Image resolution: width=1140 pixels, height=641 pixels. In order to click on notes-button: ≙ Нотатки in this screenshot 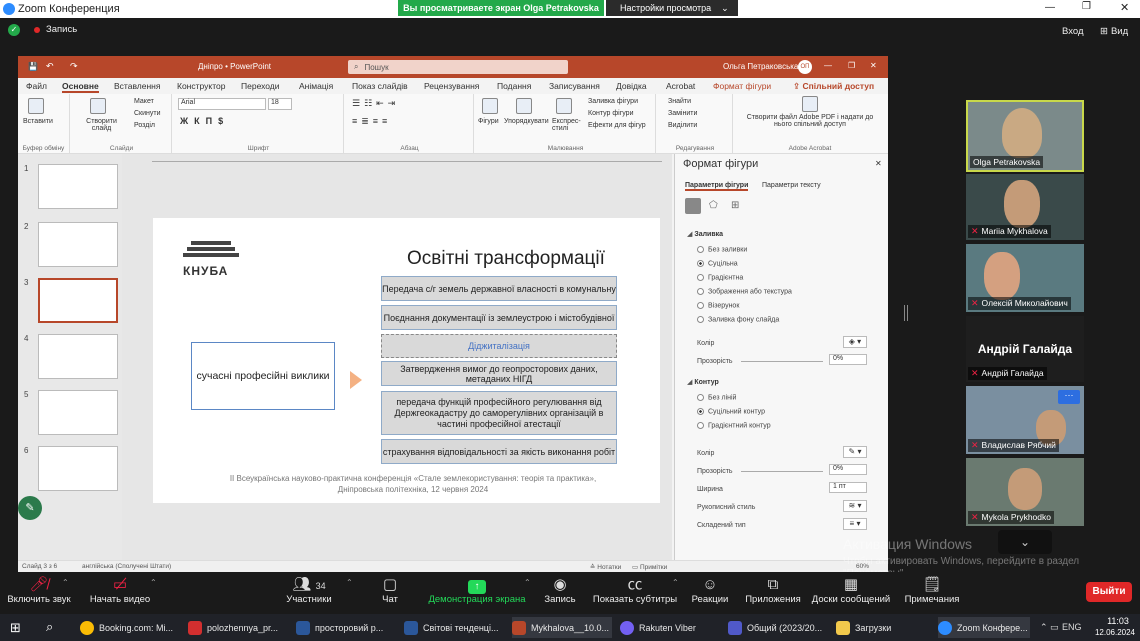, I will do `click(605, 567)`.